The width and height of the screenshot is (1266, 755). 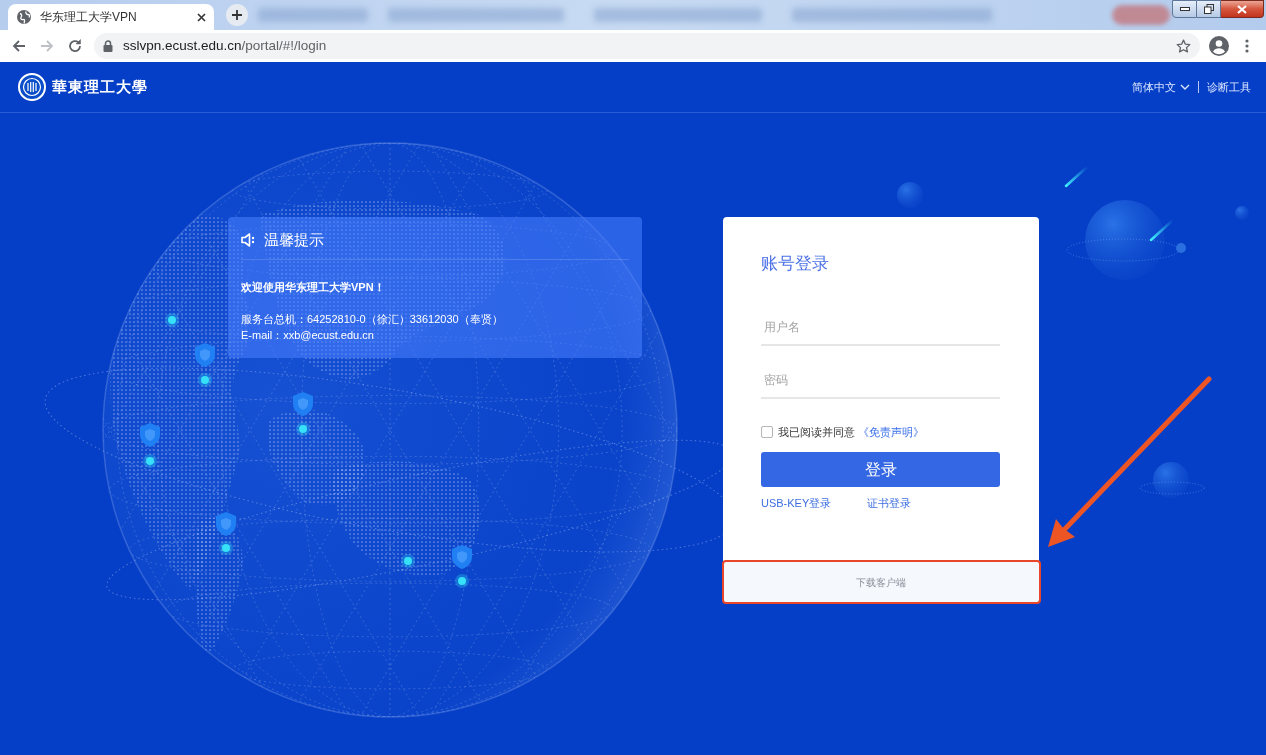 What do you see at coordinates (32, 87) in the screenshot?
I see `round-emblem-icon` at bounding box center [32, 87].